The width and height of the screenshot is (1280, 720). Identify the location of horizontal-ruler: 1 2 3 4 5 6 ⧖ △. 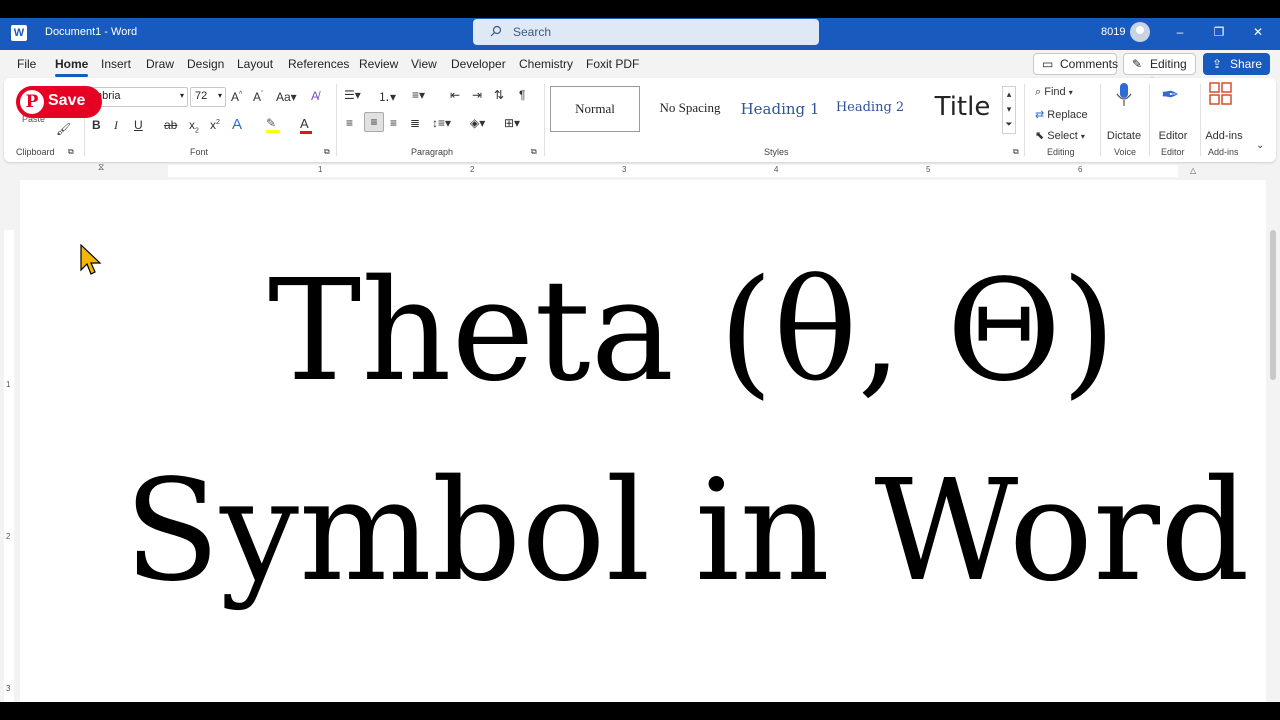
(640, 170).